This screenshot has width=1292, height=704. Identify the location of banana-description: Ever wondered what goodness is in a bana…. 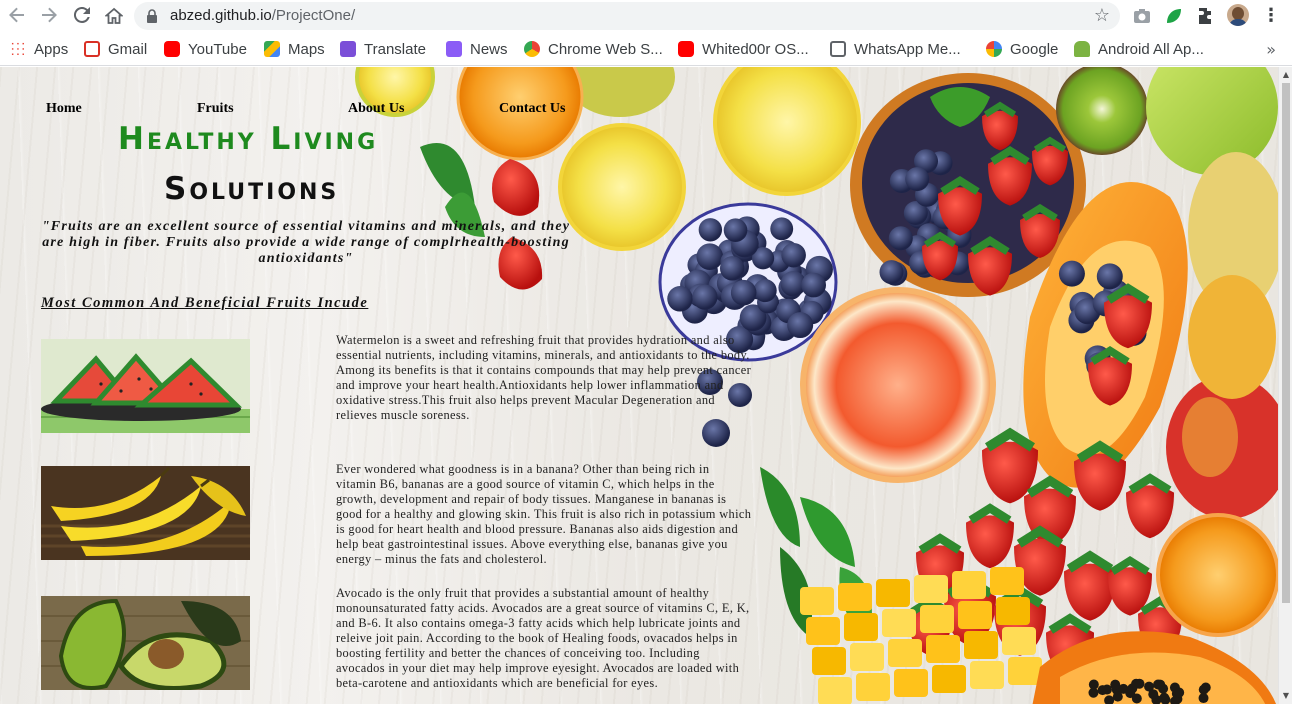
(544, 514).